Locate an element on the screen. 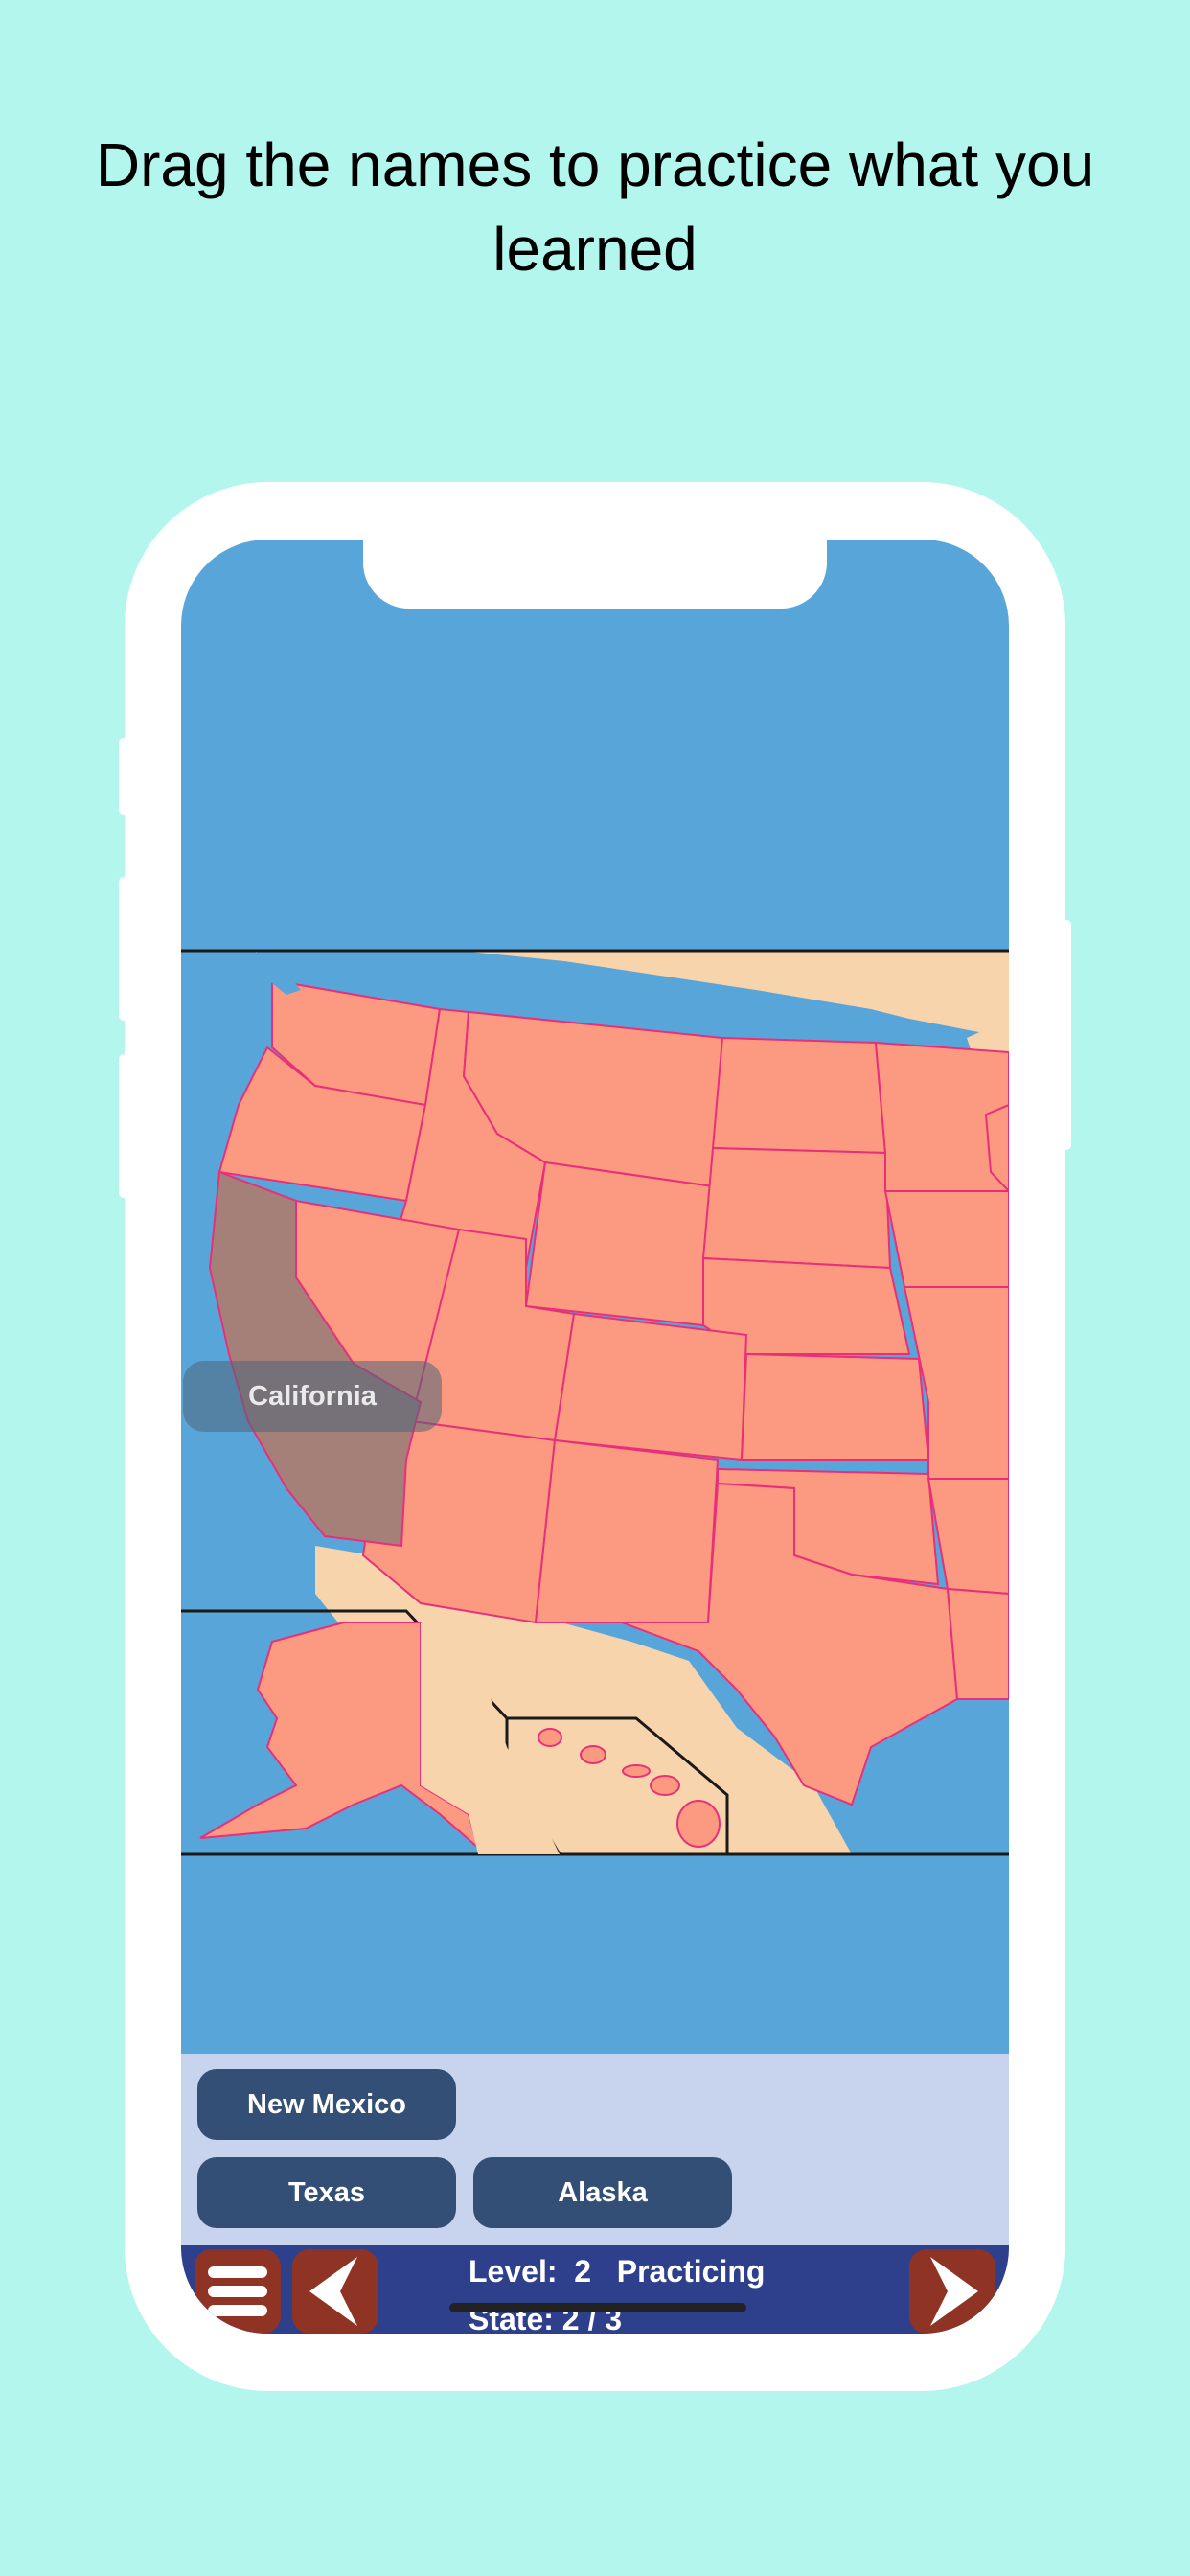 This screenshot has width=1190, height=2576. hawaii-maui is located at coordinates (665, 1786).